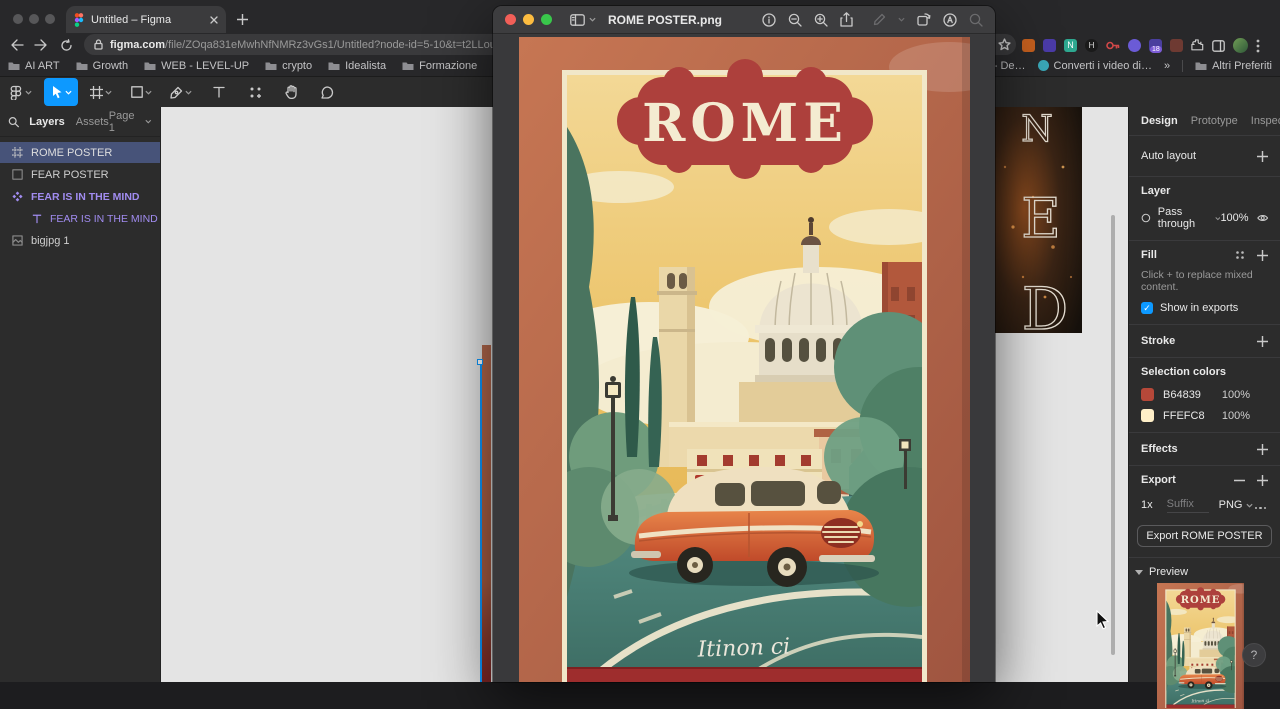 This screenshot has height=709, width=1280. What do you see at coordinates (439, 66) in the screenshot?
I see `bookmark-item: Formazione` at bounding box center [439, 66].